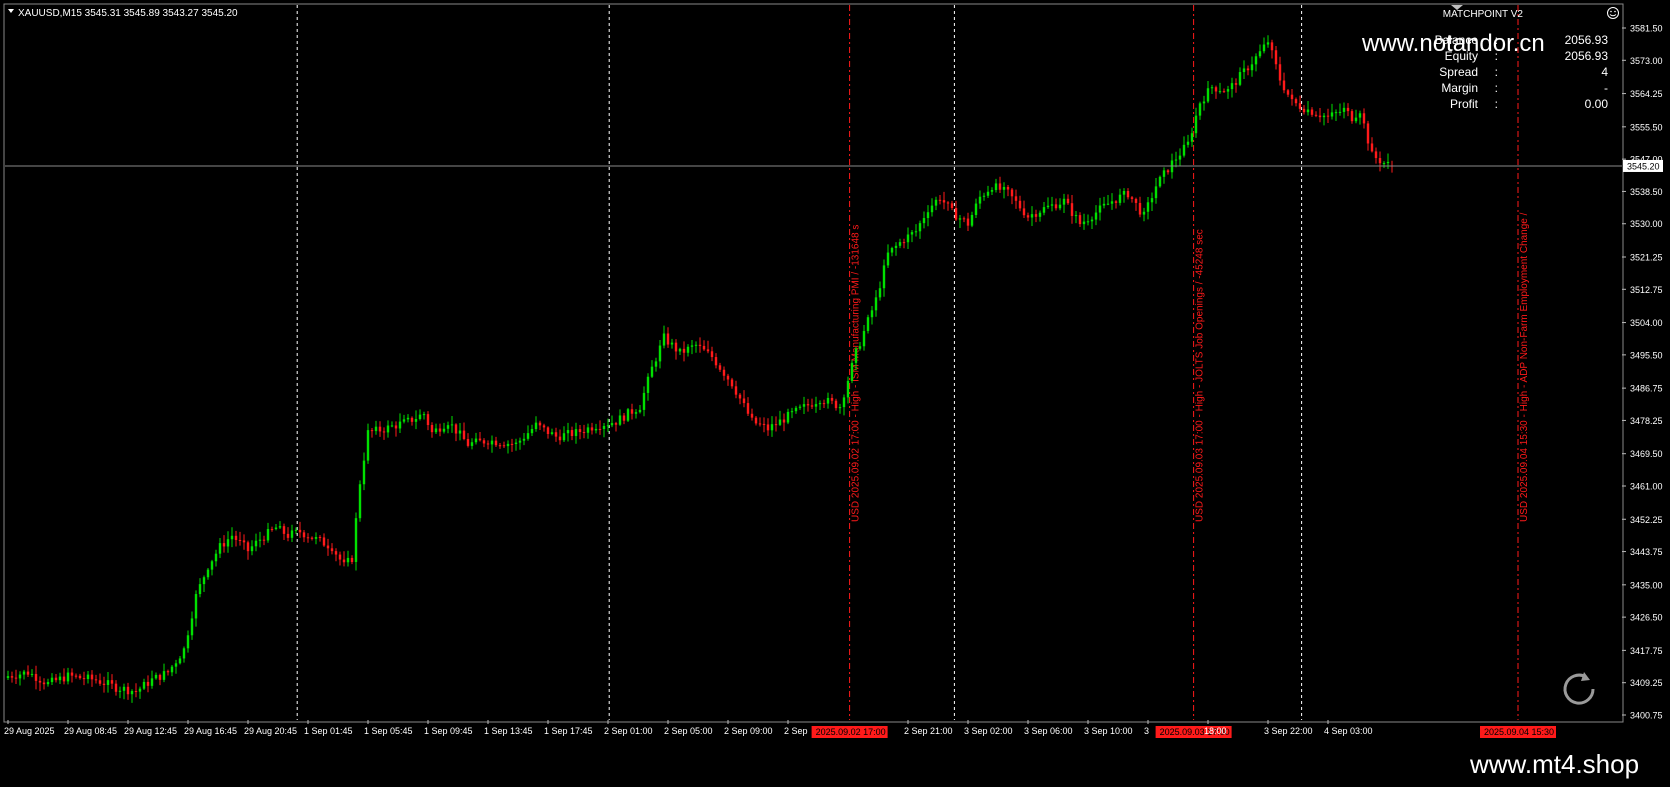 The width and height of the screenshot is (1670, 787). I want to click on x-tick-label: 29 Aug 2025, so click(29, 731).